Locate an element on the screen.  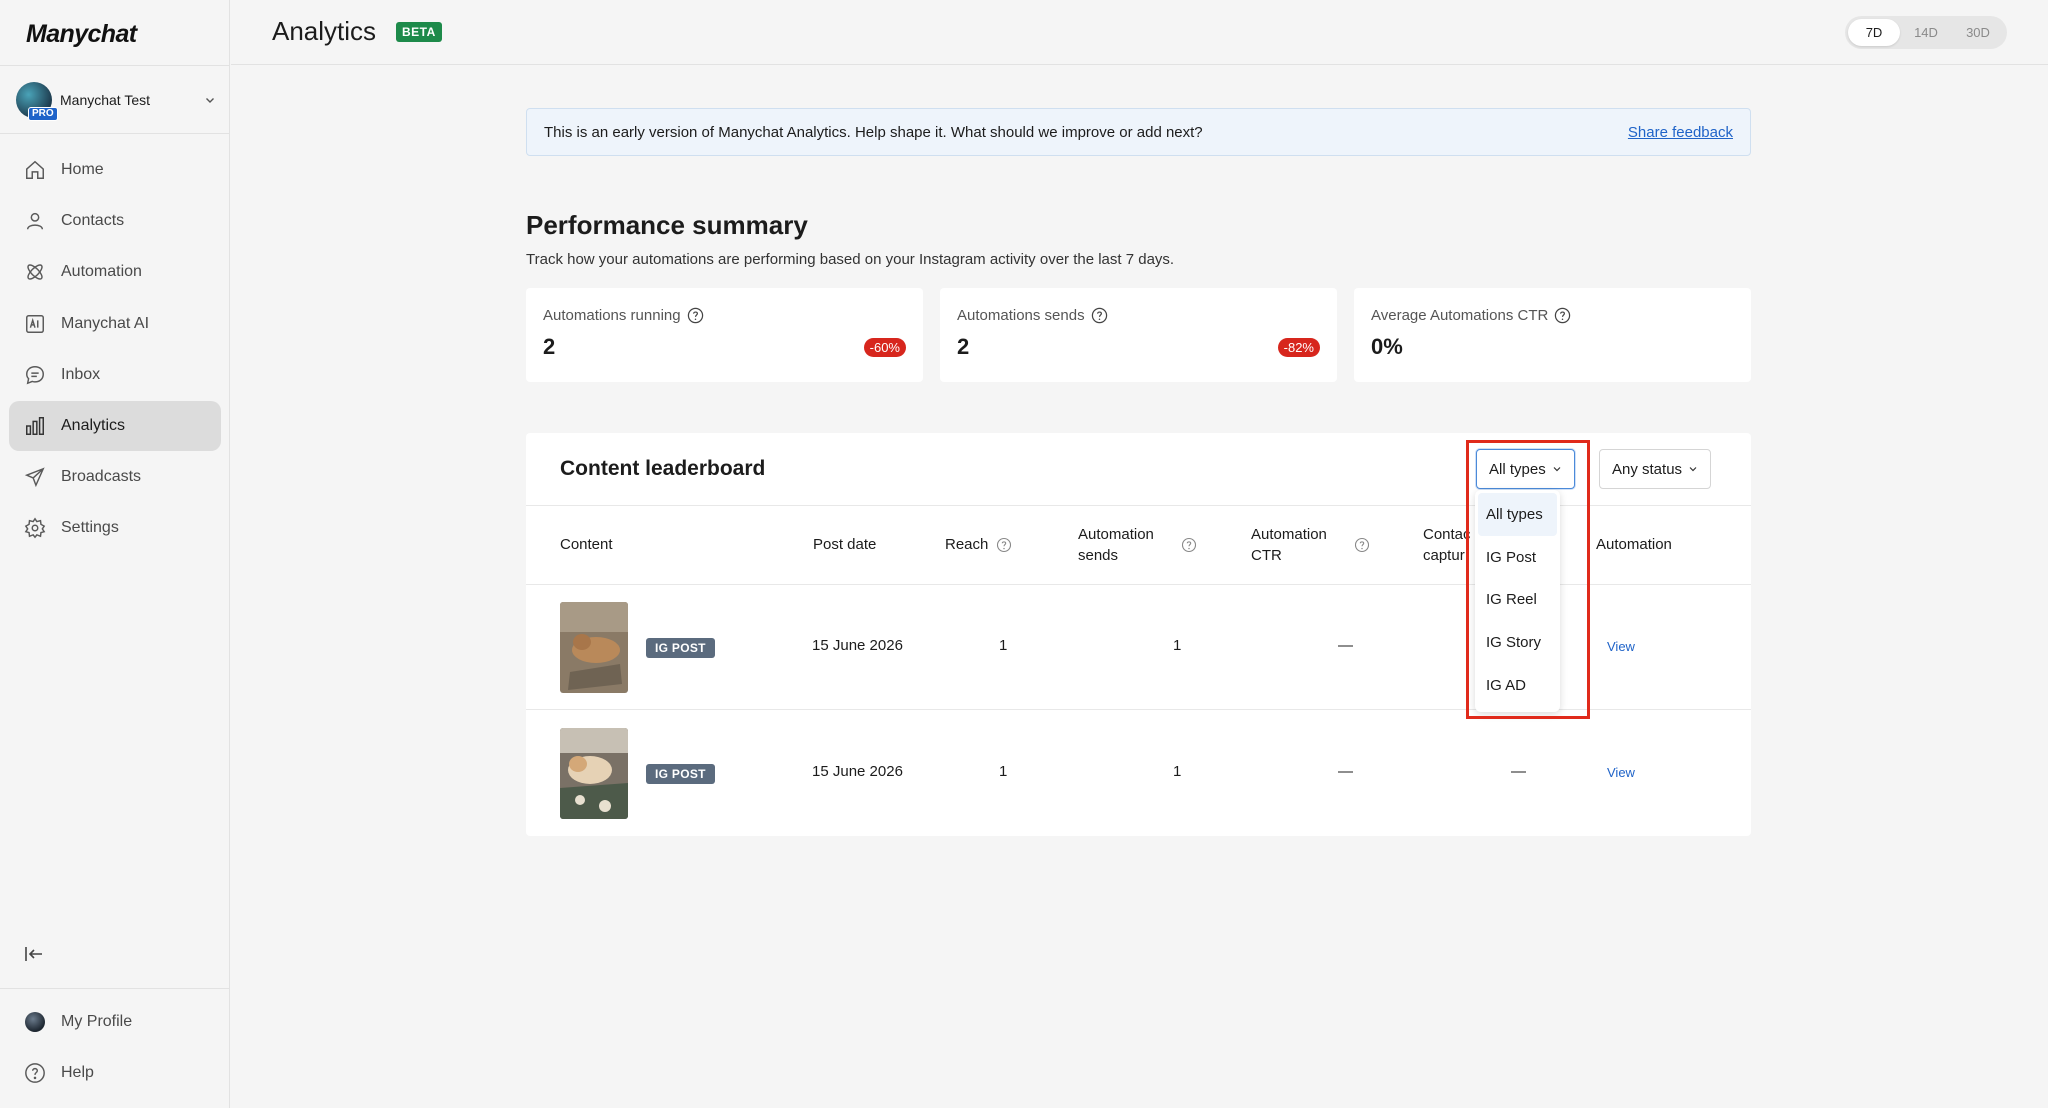
home-icon is located at coordinates (35, 170).